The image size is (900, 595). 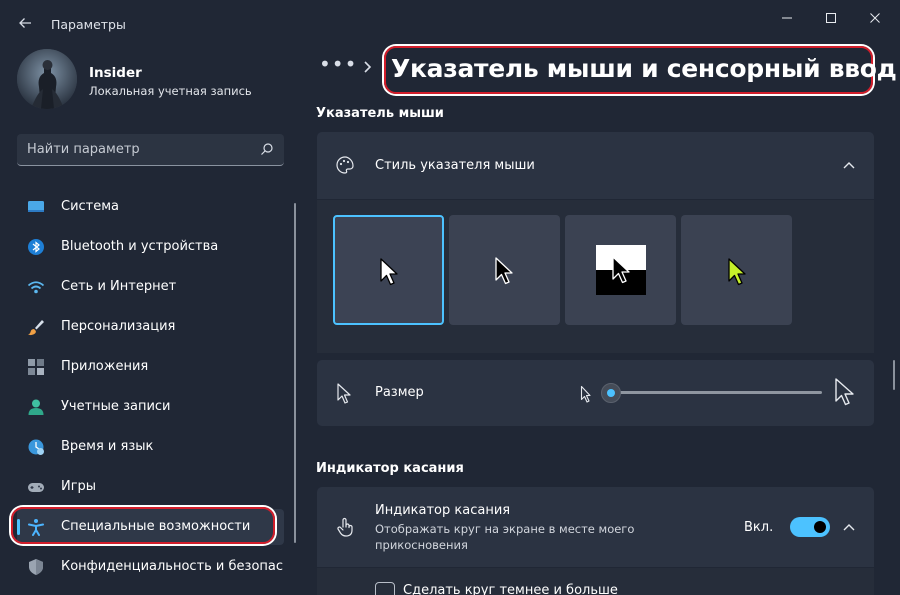 What do you see at coordinates (810, 527) in the screenshot?
I see `touch-indicator-toggle` at bounding box center [810, 527].